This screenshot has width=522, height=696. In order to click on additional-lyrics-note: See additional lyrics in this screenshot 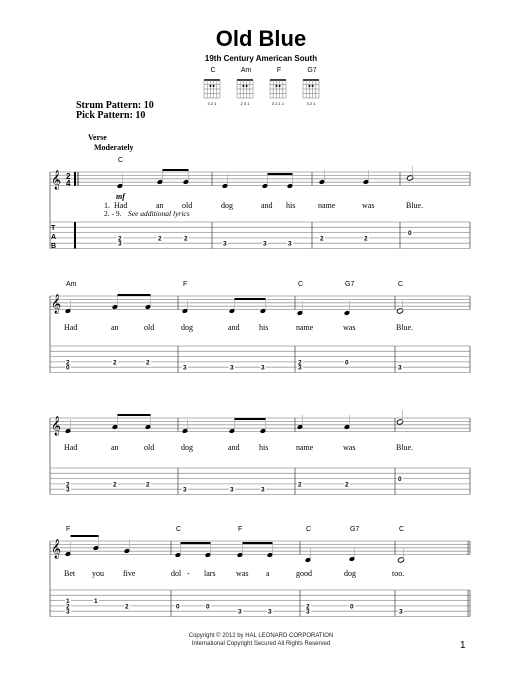, I will do `click(159, 213)`.